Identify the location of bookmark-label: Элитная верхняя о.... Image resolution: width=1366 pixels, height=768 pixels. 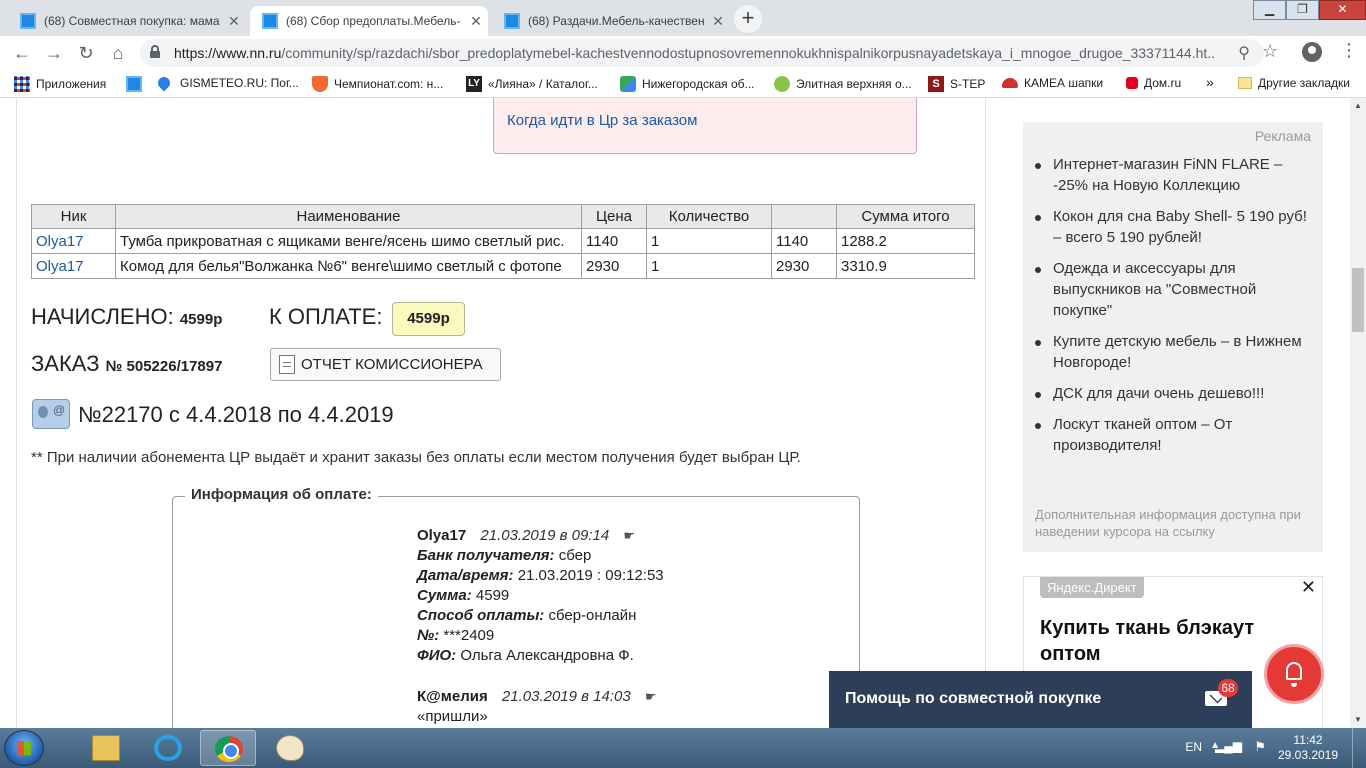
(854, 84).